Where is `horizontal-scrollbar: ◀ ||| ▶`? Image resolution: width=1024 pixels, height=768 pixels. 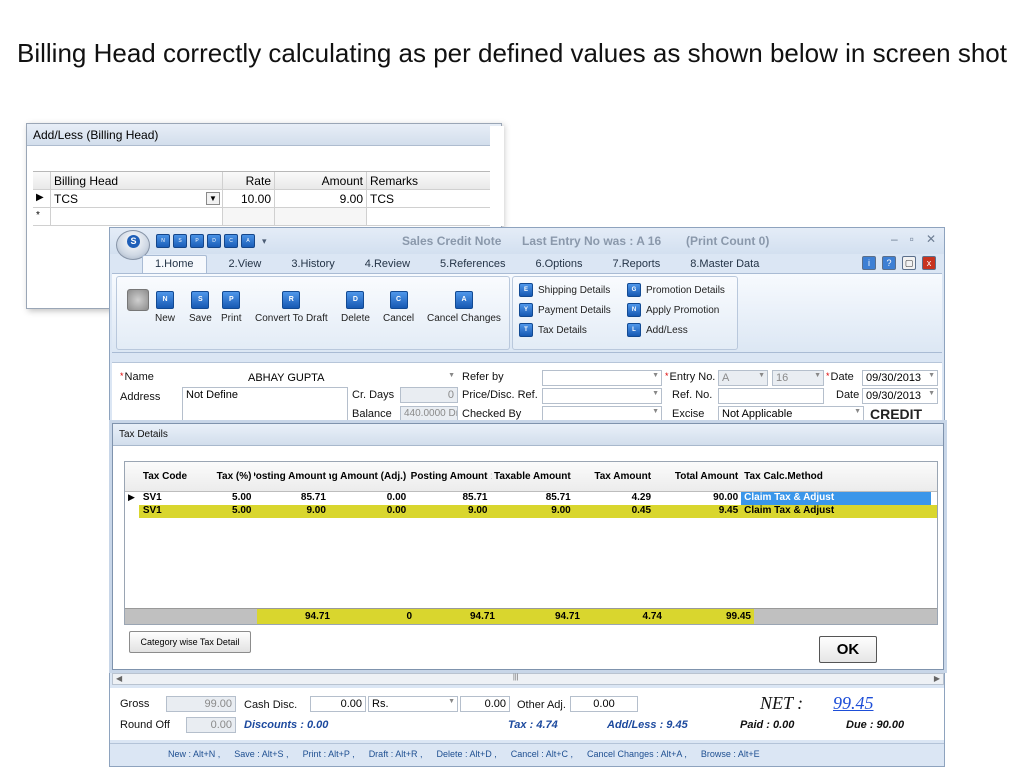 horizontal-scrollbar: ◀ ||| ▶ is located at coordinates (528, 679).